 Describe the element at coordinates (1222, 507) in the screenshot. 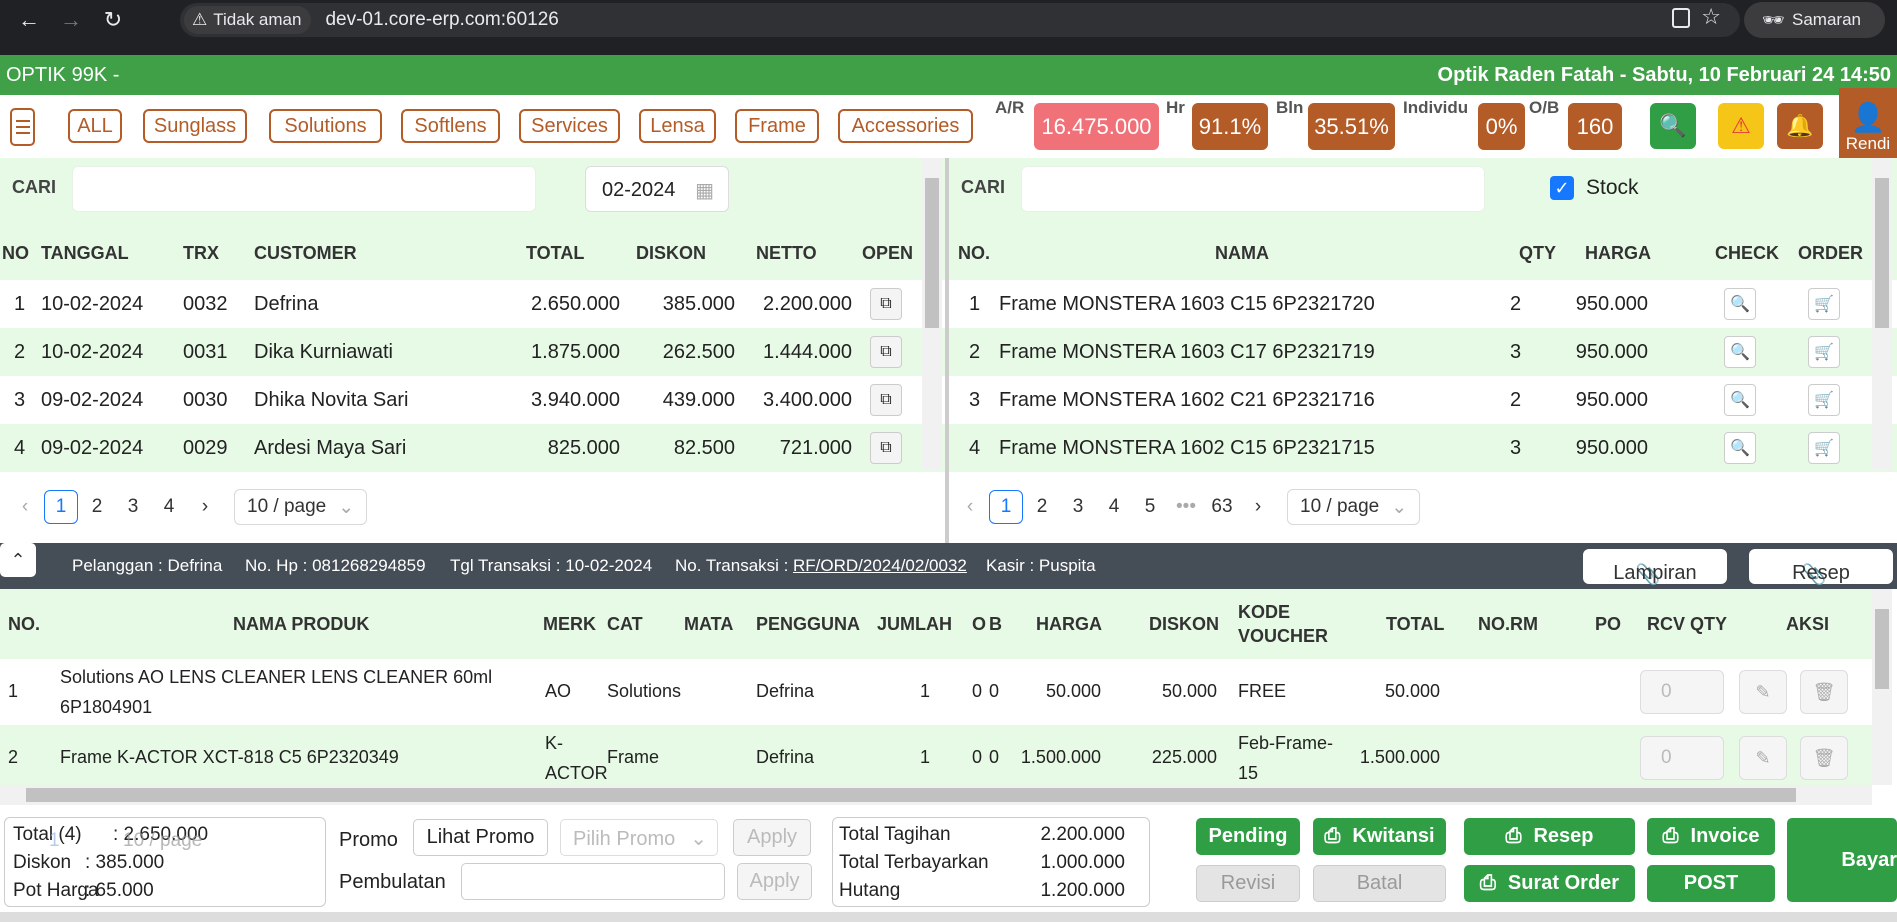

I see `page-63: 63` at that location.